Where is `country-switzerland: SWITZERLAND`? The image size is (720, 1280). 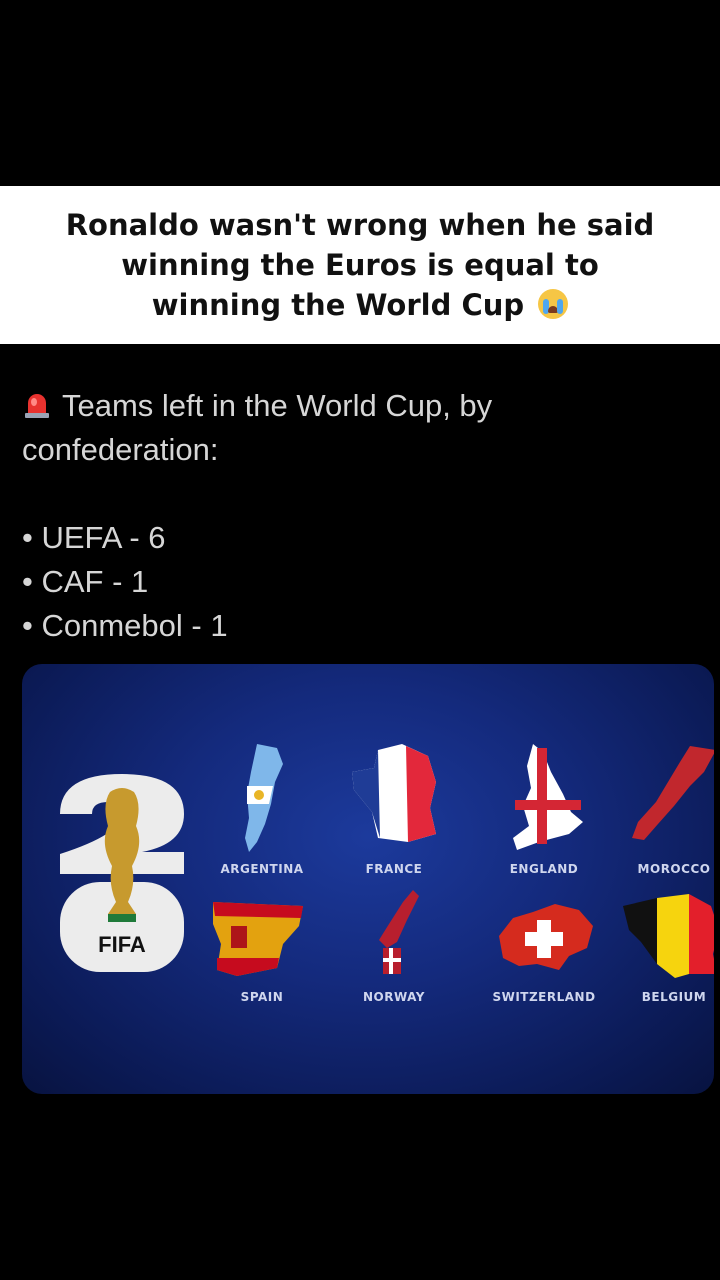
country-switzerland: SWITZERLAND is located at coordinates (544, 950).